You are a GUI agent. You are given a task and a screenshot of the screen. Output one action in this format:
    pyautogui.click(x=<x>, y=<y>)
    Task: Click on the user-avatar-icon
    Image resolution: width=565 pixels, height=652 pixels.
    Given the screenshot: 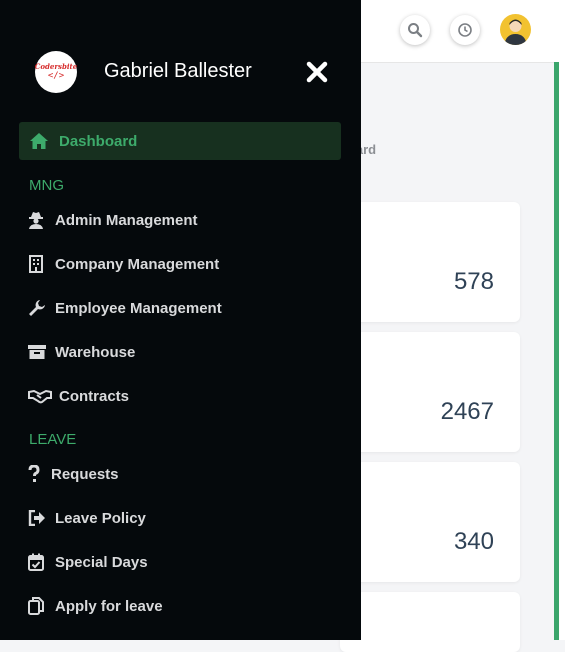 What is the action you would take?
    pyautogui.click(x=515, y=32)
    